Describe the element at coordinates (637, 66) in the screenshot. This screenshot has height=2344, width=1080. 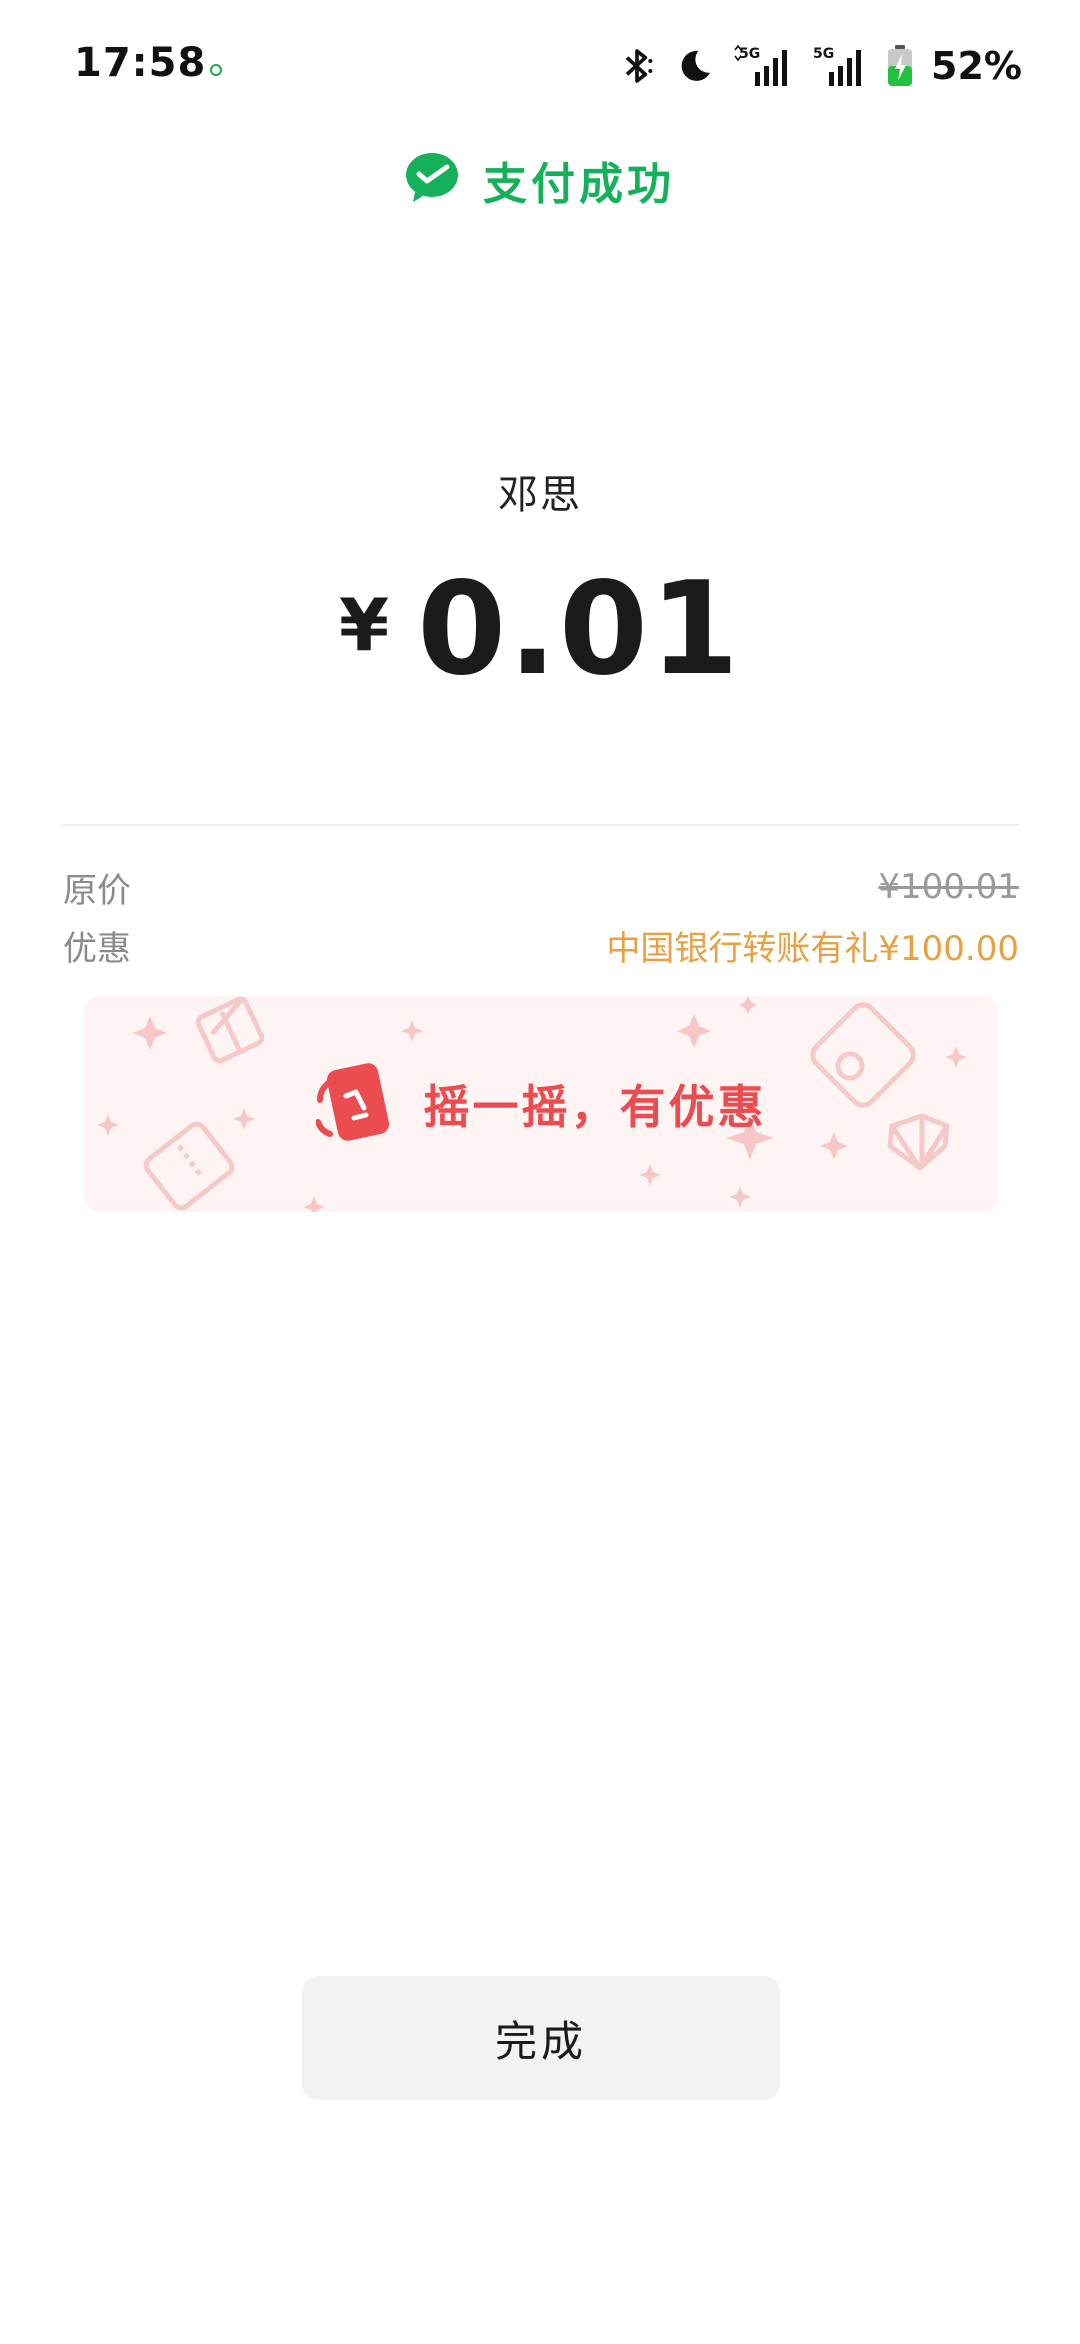
I see `bluetooth-icon` at that location.